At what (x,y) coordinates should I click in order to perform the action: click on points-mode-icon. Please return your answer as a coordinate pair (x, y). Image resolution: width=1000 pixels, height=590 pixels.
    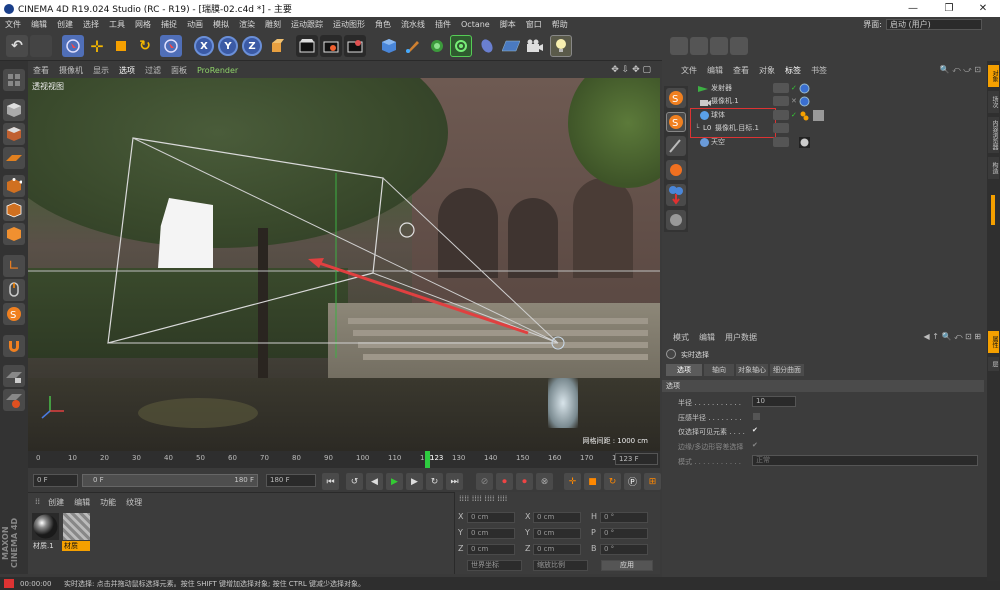
    Looking at the image, I should click on (14, 186).